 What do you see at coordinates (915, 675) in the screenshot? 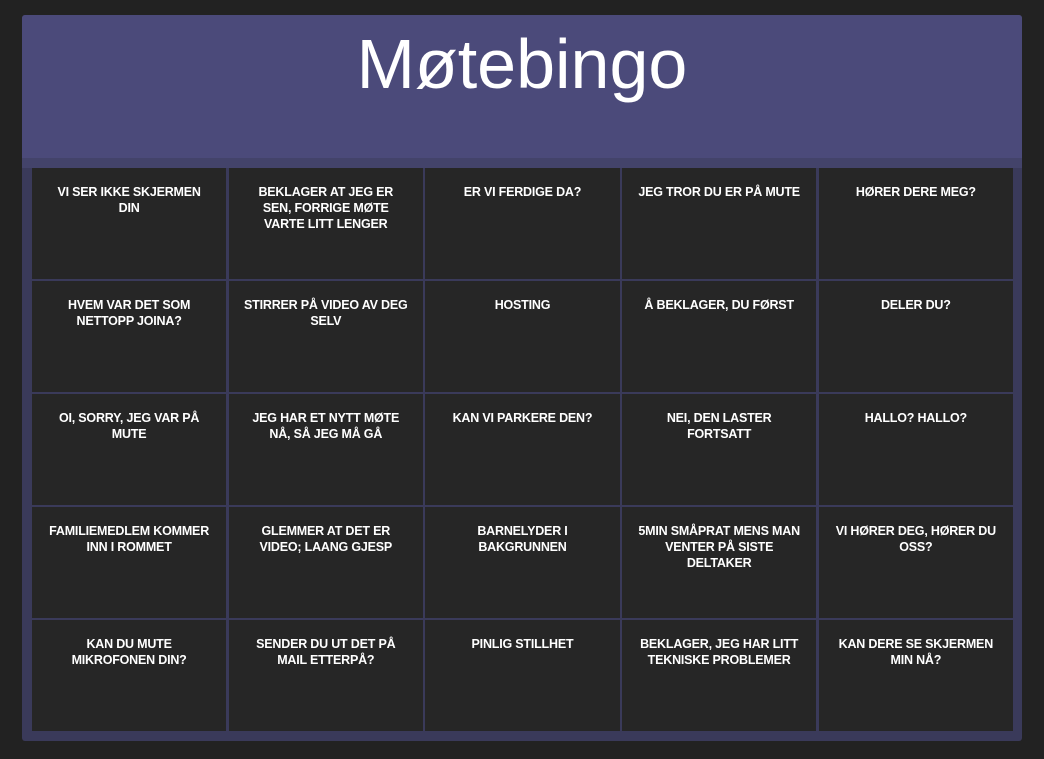
I see `bingo-cell-5-5: Kan dere se skjermen min nå?` at bounding box center [915, 675].